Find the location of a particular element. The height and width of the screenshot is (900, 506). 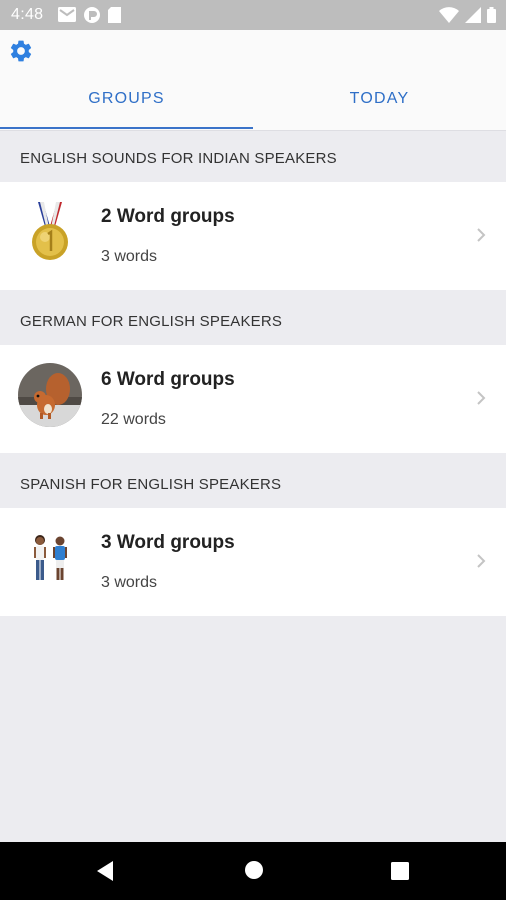

tab-groups: GROUPS is located at coordinates (126, 109).